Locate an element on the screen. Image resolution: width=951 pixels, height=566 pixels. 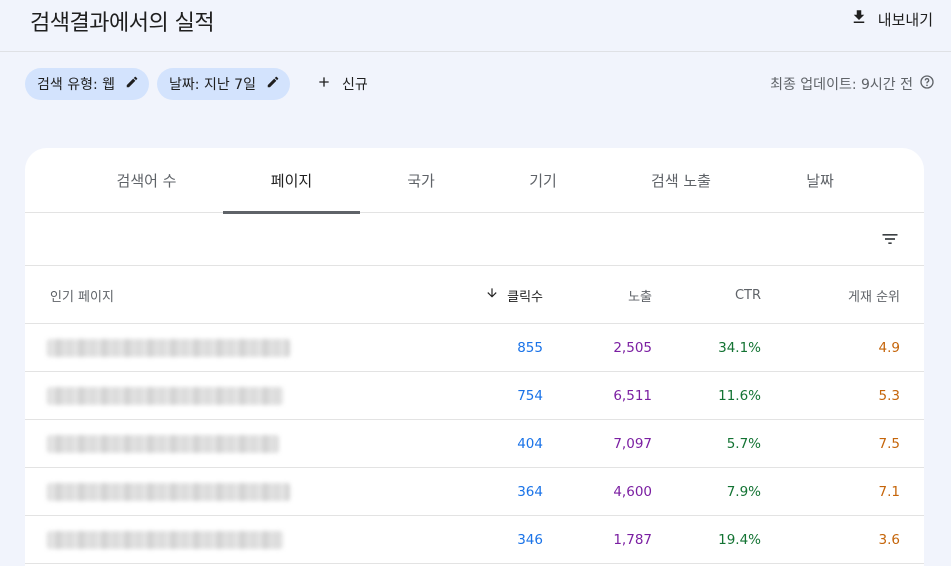
dimension-tabs: 검색어 수 페이지 국가 기기 검색 노출 날짜 is located at coordinates (474, 181).